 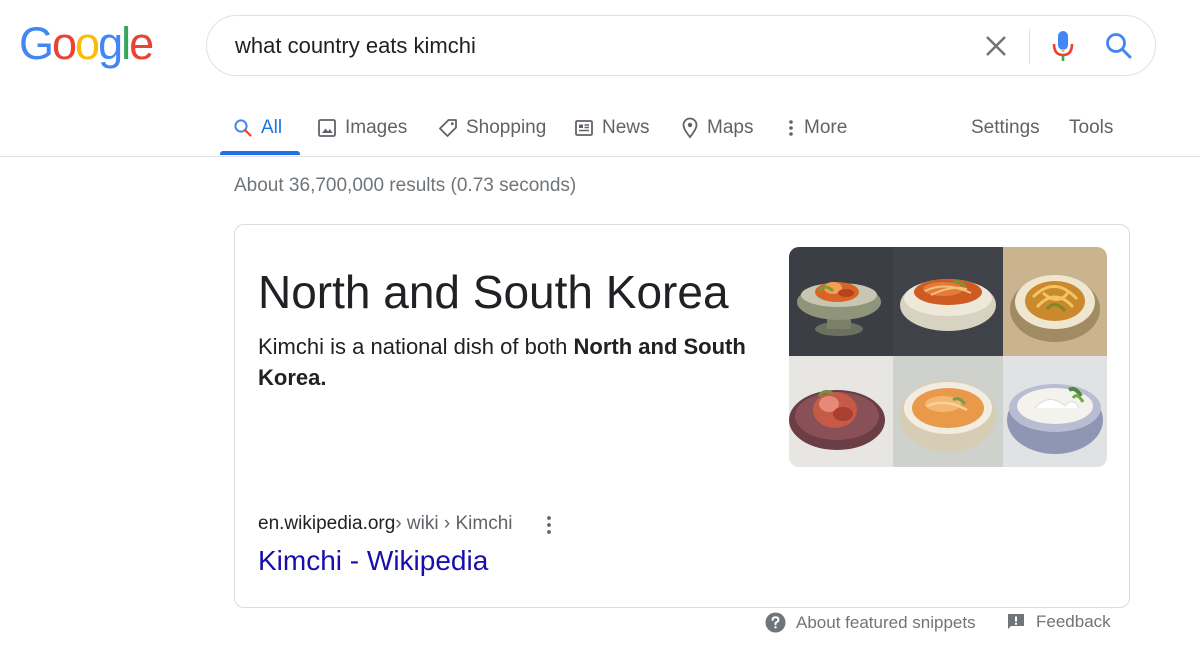 I want to click on tab-maps: Maps, so click(x=717, y=128).